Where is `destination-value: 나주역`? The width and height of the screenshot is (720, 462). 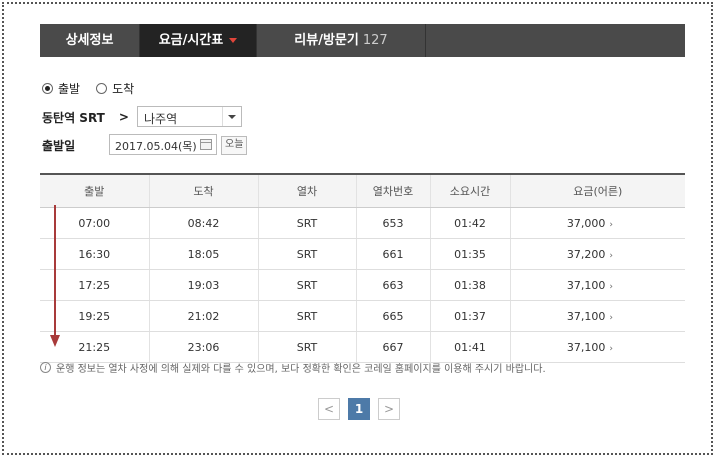 destination-value: 나주역 is located at coordinates (161, 119).